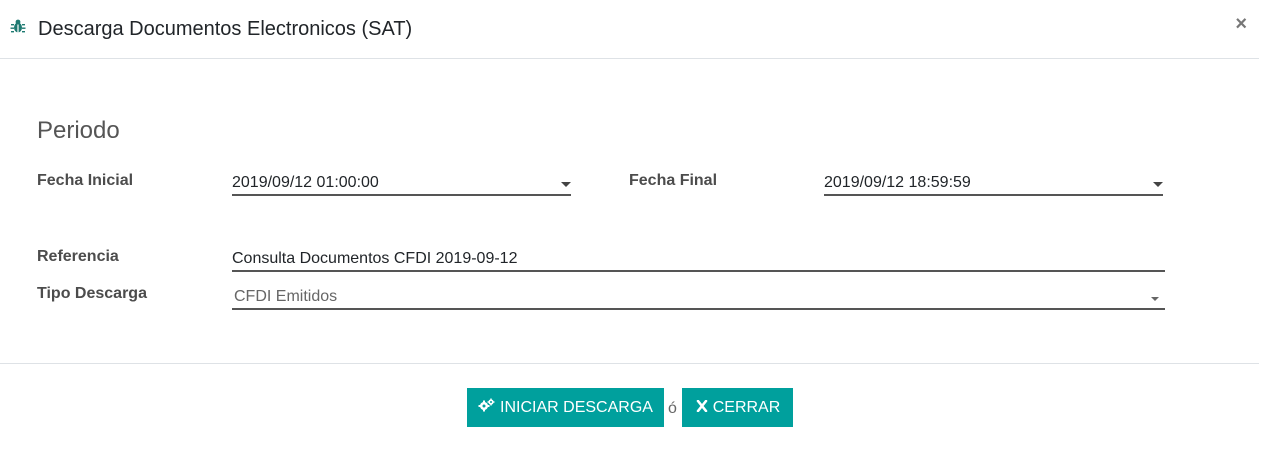  Describe the element at coordinates (746, 407) in the screenshot. I see `cerrar-label: CERRAR` at that location.